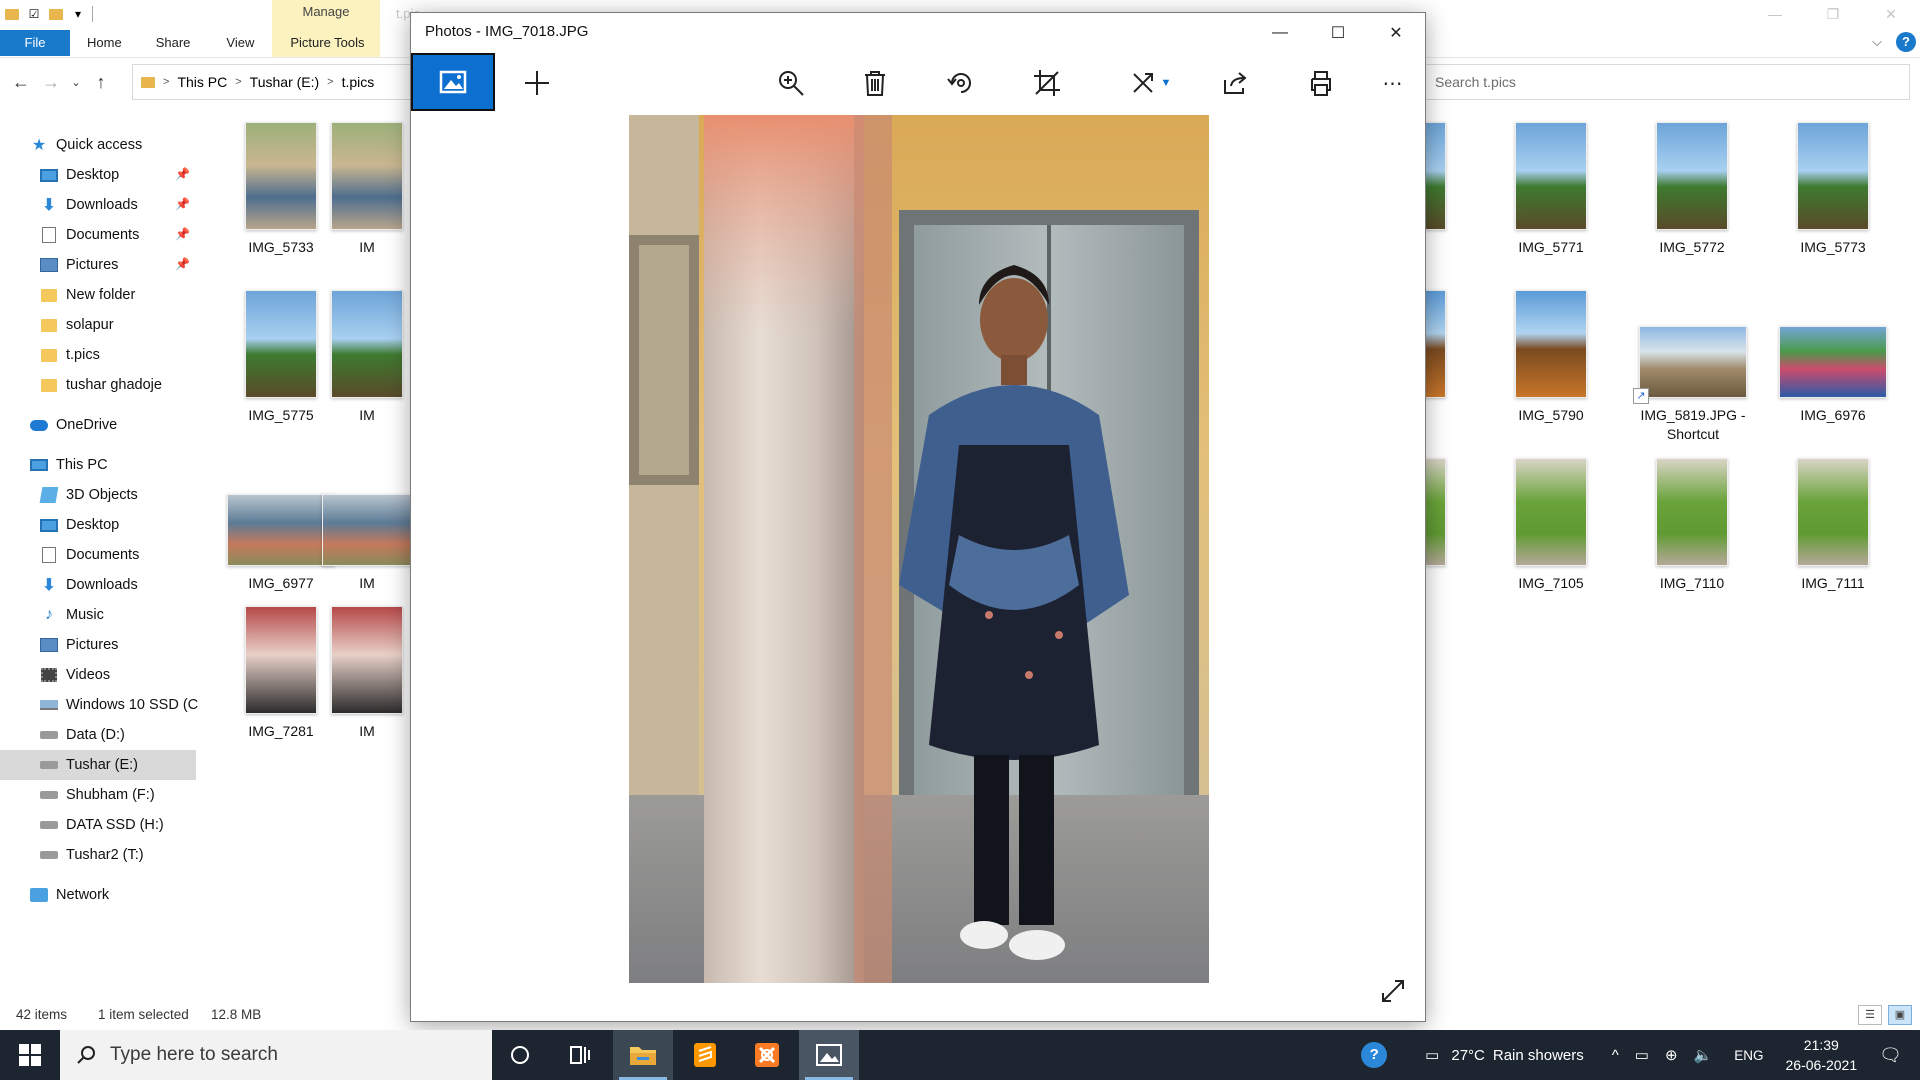 The image size is (1920, 1080). Describe the element at coordinates (1665, 82) in the screenshot. I see `search-input: Search t.pics` at that location.